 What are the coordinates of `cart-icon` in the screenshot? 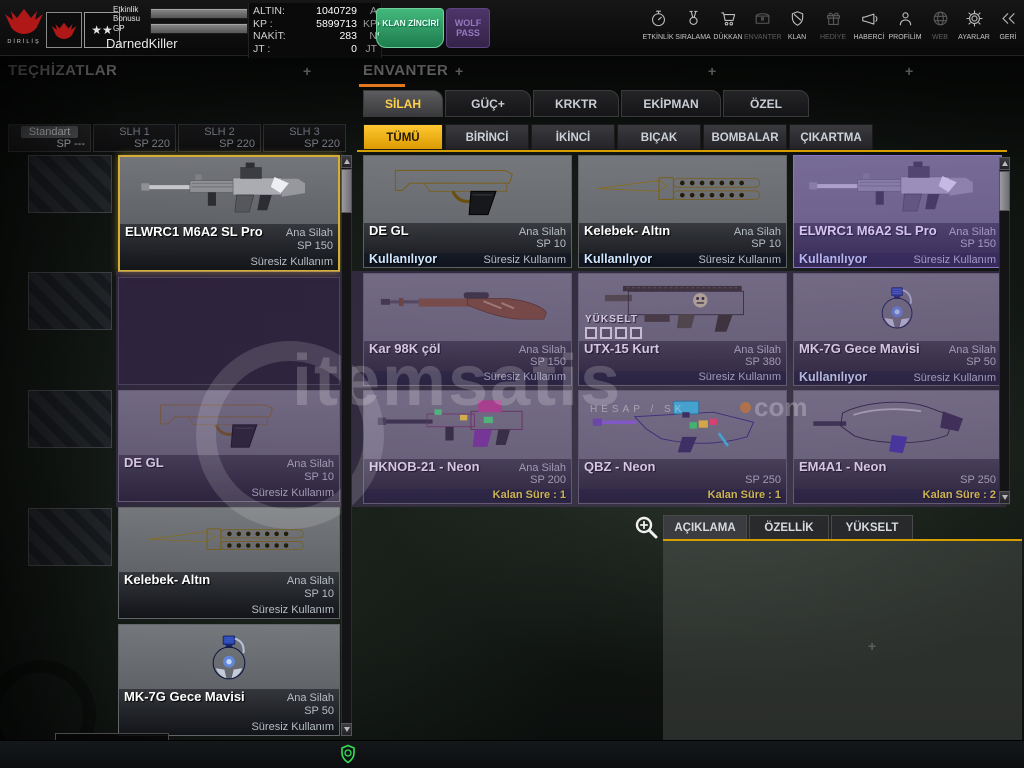 It's located at (727, 19).